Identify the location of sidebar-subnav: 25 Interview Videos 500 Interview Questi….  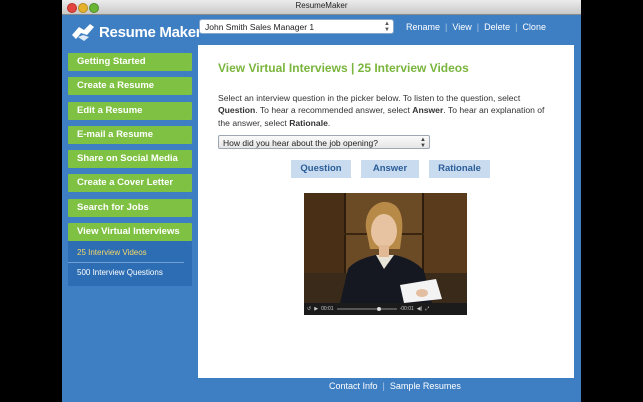
(130, 264).